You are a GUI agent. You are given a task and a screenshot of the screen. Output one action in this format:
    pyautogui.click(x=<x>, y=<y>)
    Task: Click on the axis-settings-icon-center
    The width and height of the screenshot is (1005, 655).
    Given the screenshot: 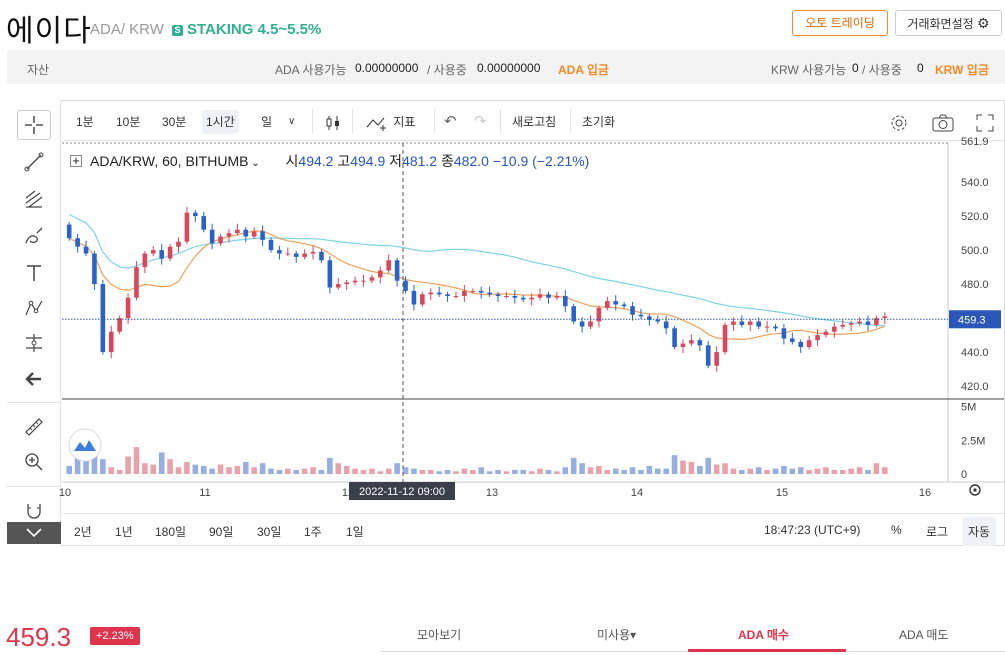 What is the action you would take?
    pyautogui.click(x=975, y=490)
    